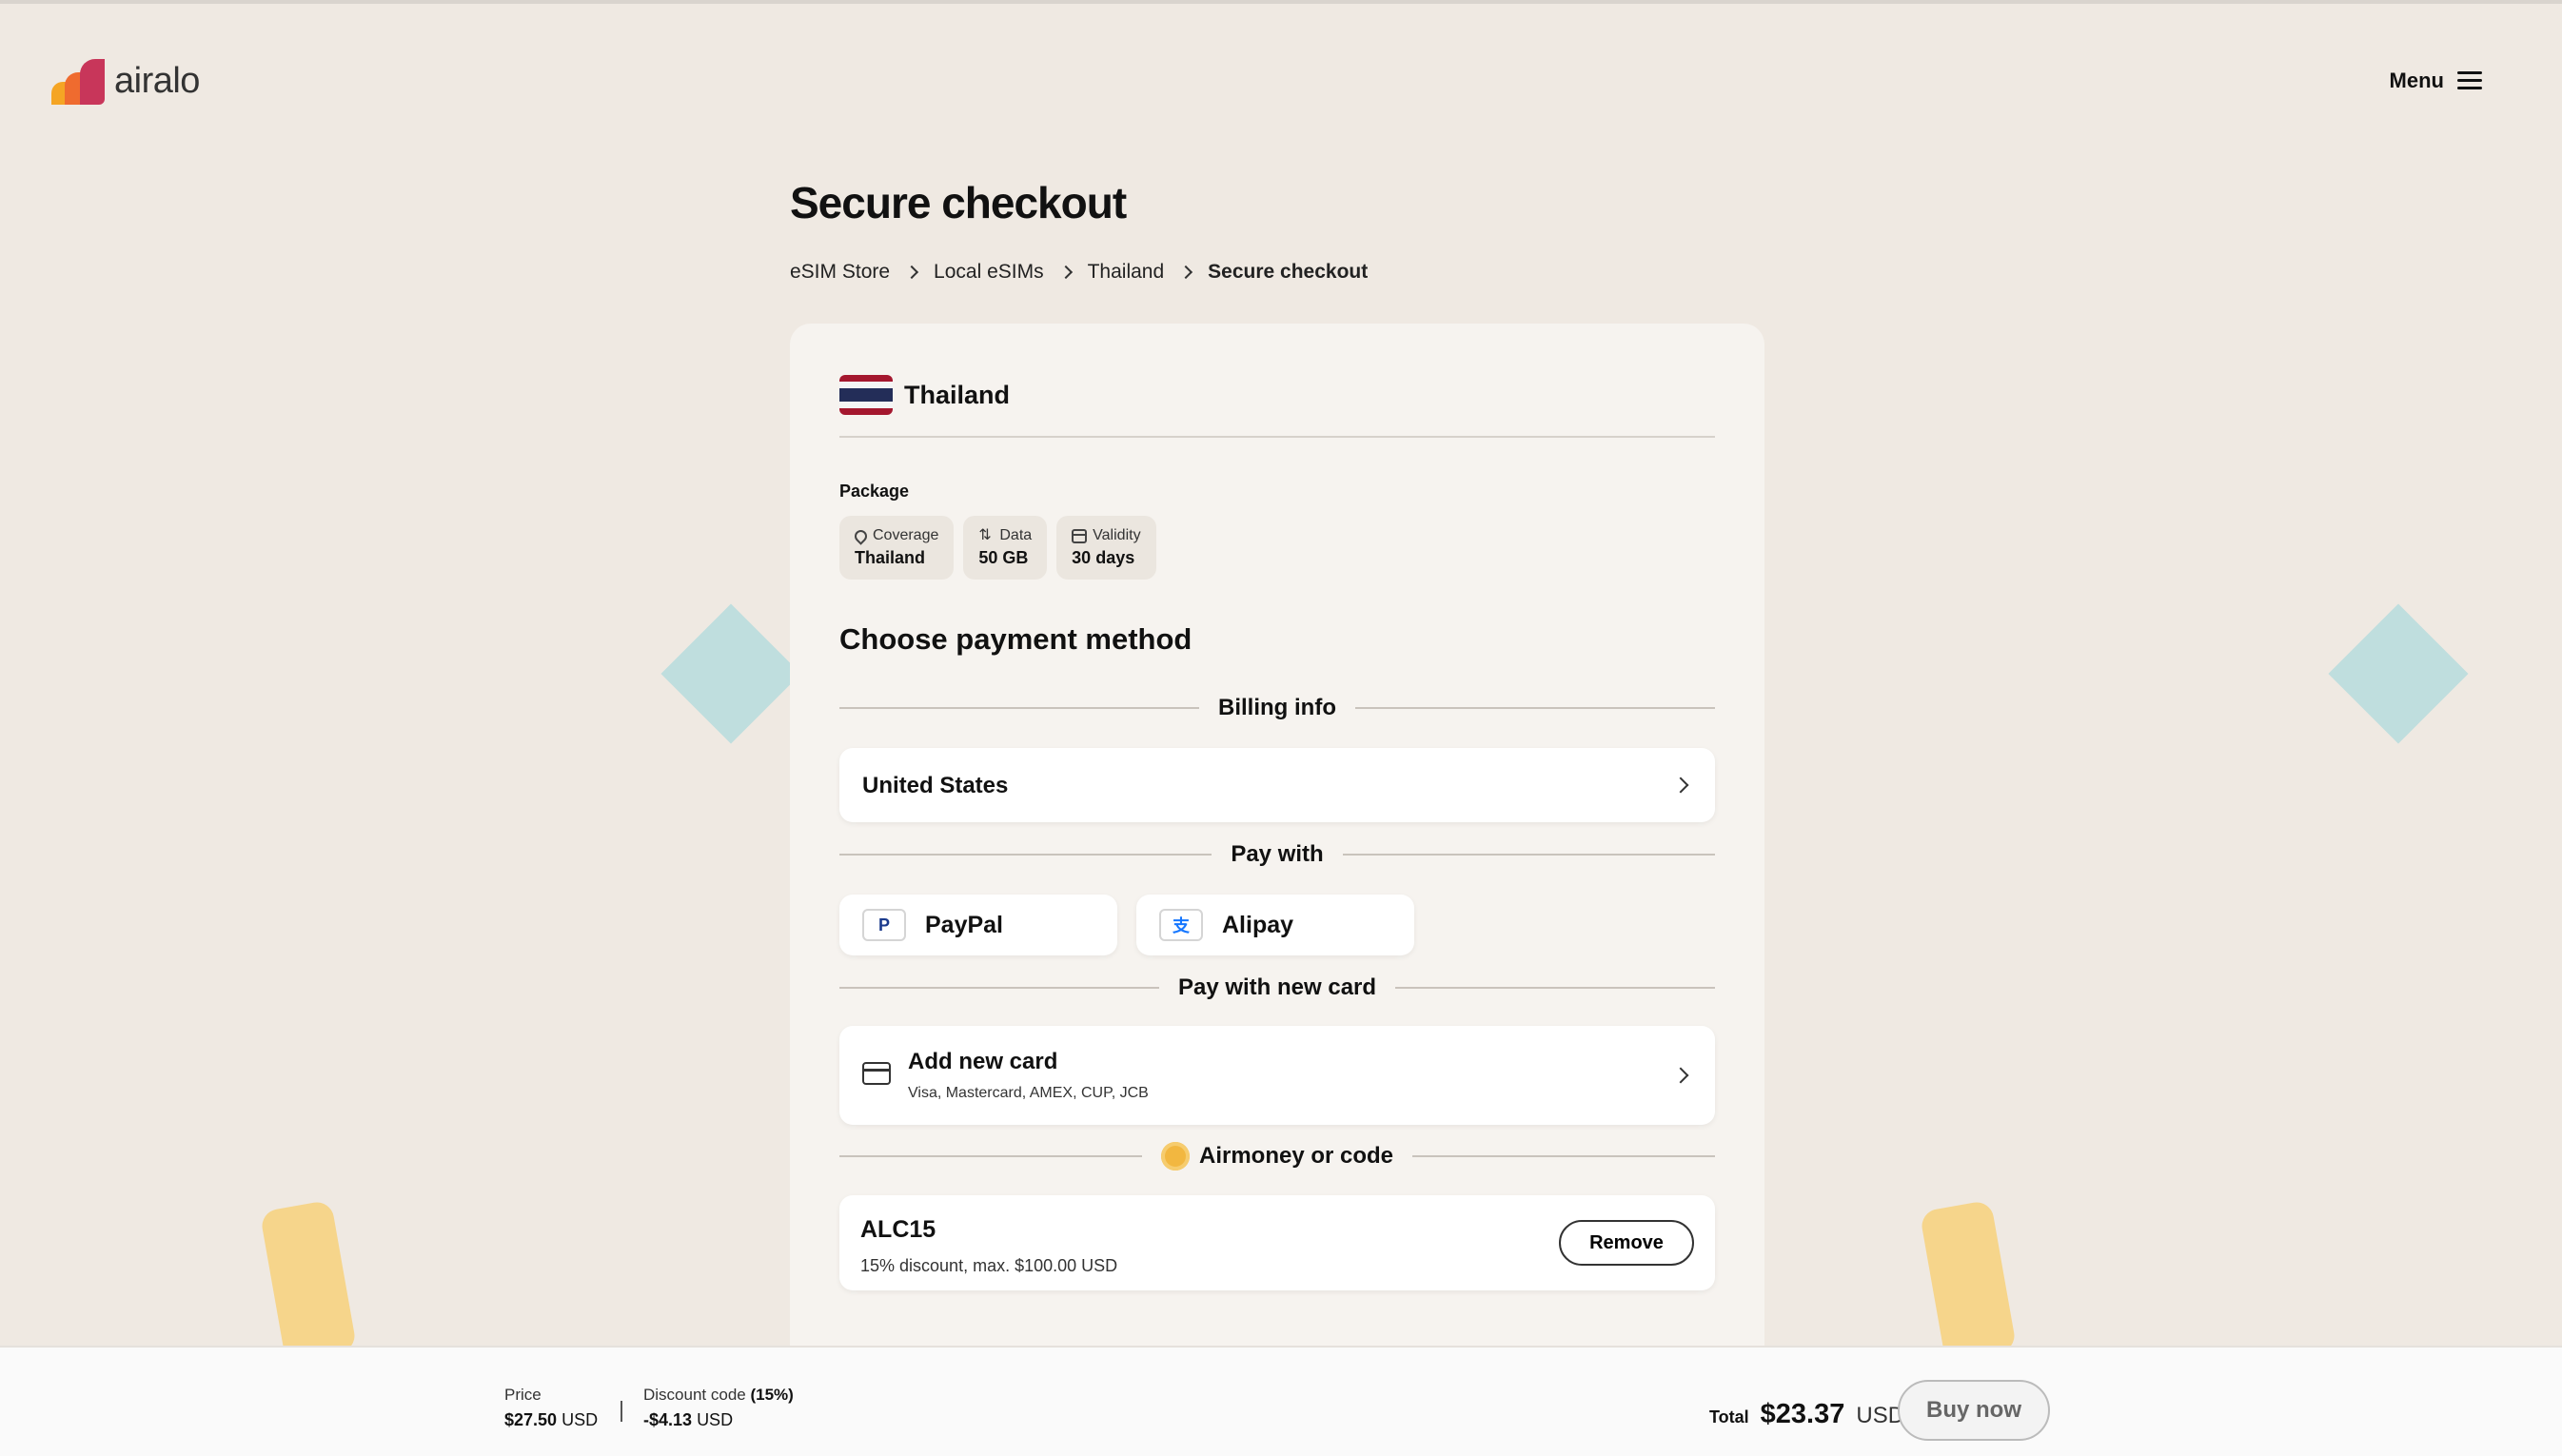 The image size is (2562, 1456). Describe the element at coordinates (1004, 557) in the screenshot. I see `chip-value: 50 GB` at that location.